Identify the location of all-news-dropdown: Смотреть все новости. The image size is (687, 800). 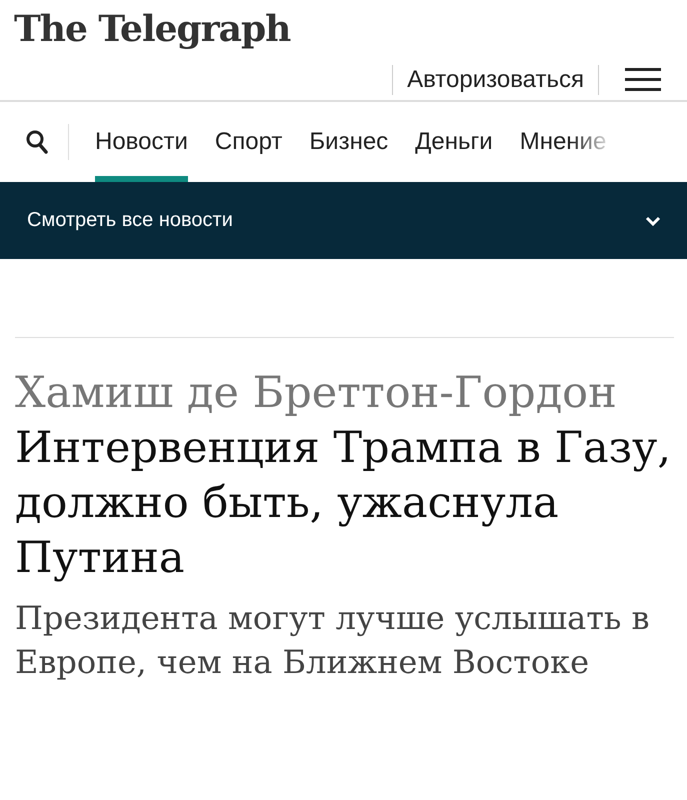
(343, 220).